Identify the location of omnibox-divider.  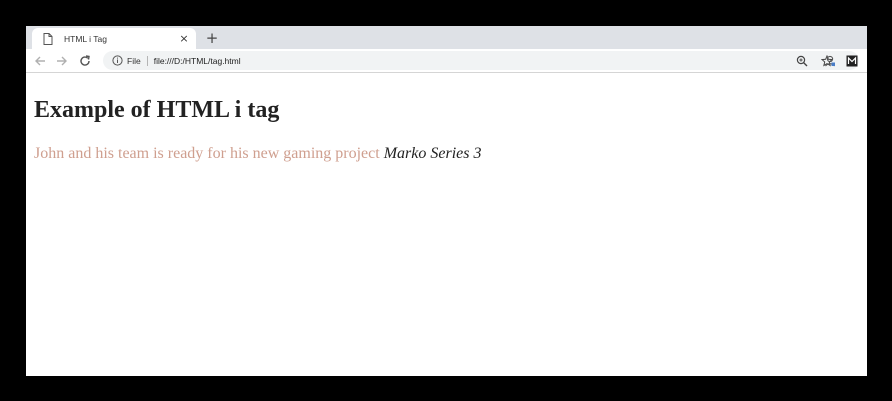
(147, 60).